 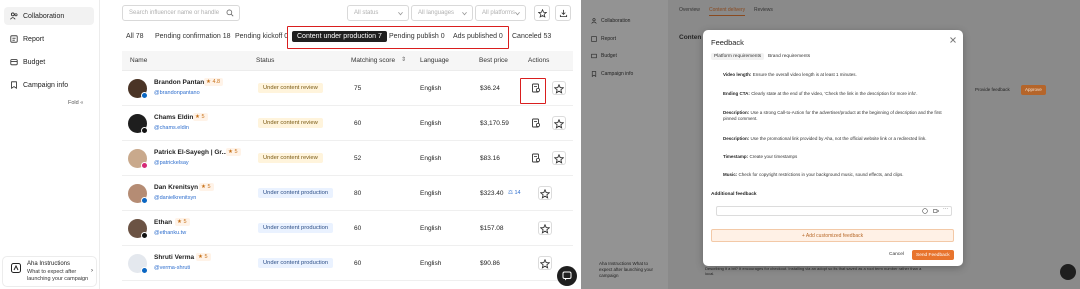 What do you see at coordinates (173, 117) in the screenshot?
I see `influencer-name: Chams Eldin` at bounding box center [173, 117].